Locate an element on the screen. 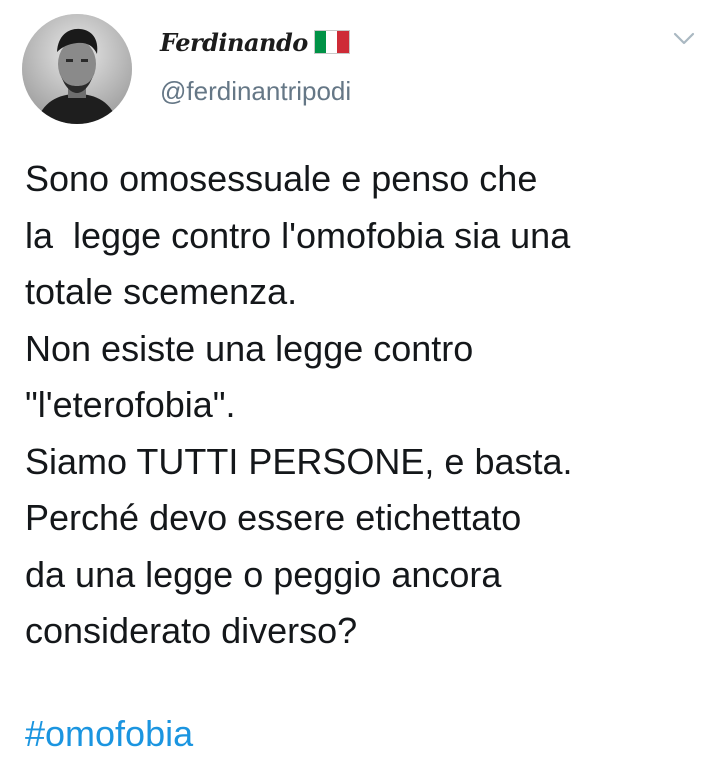 Image resolution: width=720 pixels, height=773 pixels. display-name: Ferdinando is located at coordinates (234, 42).